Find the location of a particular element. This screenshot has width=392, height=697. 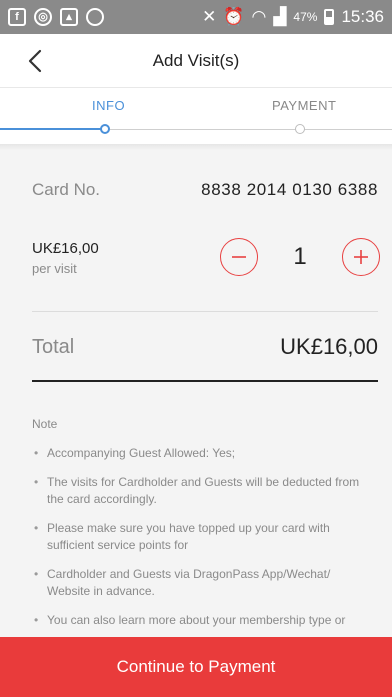

card-number-label: Card No. is located at coordinates (66, 189).